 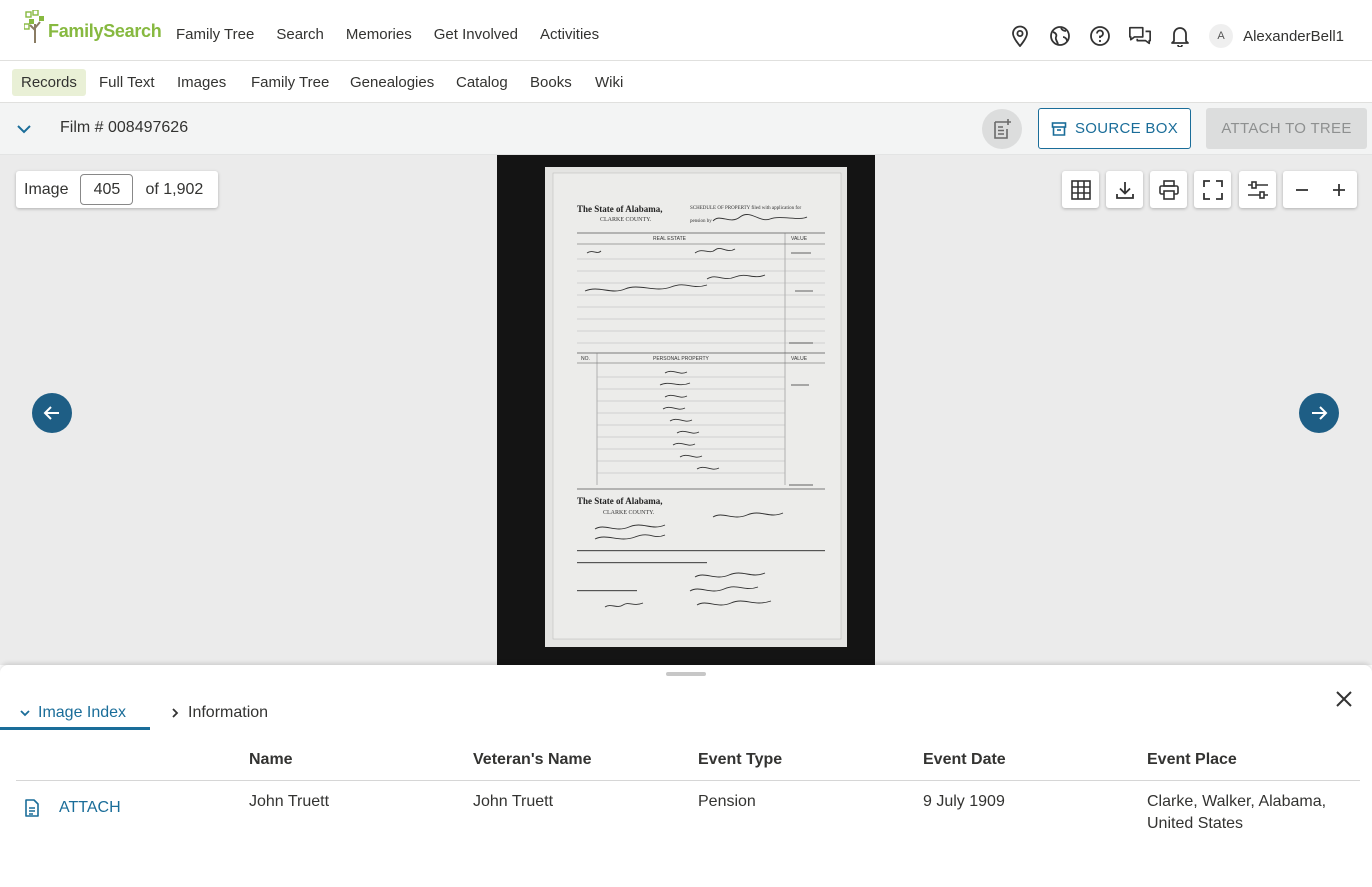 I want to click on subnav-books: Books, so click(x=551, y=82).